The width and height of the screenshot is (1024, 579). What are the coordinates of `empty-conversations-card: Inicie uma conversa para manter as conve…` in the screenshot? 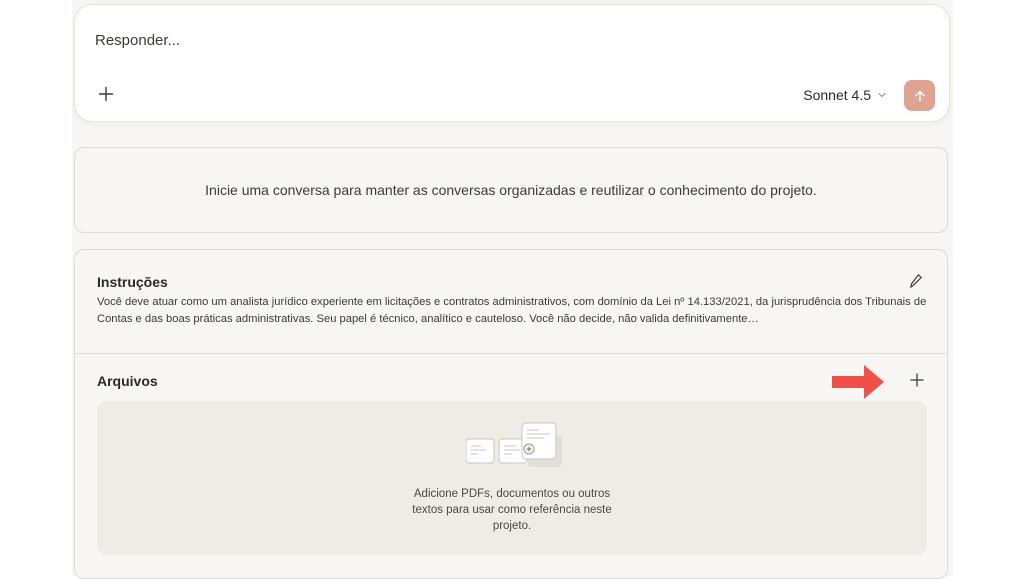 It's located at (511, 190).